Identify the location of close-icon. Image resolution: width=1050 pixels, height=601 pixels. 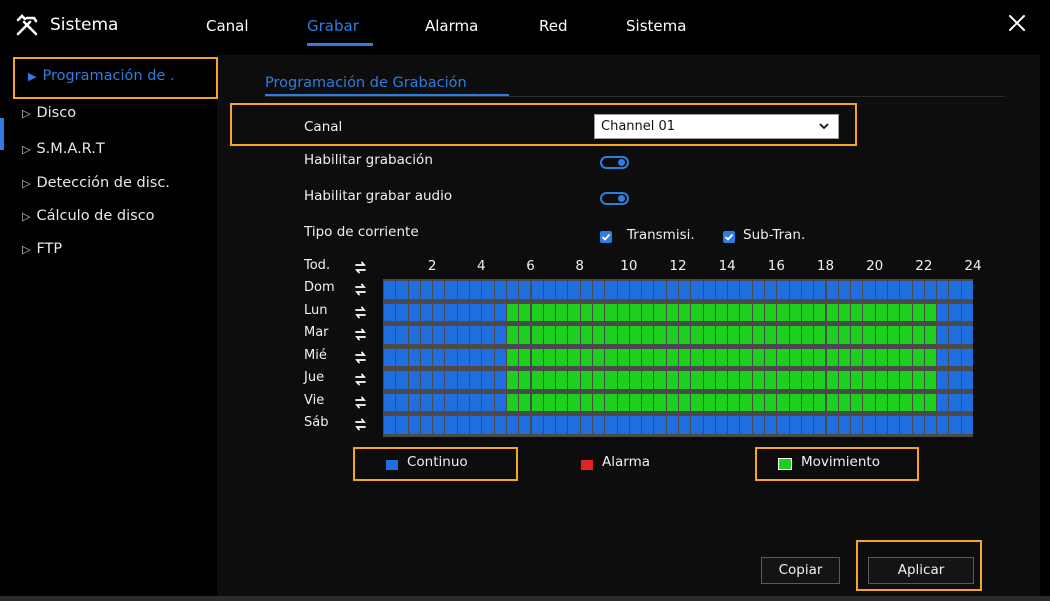
(1017, 23).